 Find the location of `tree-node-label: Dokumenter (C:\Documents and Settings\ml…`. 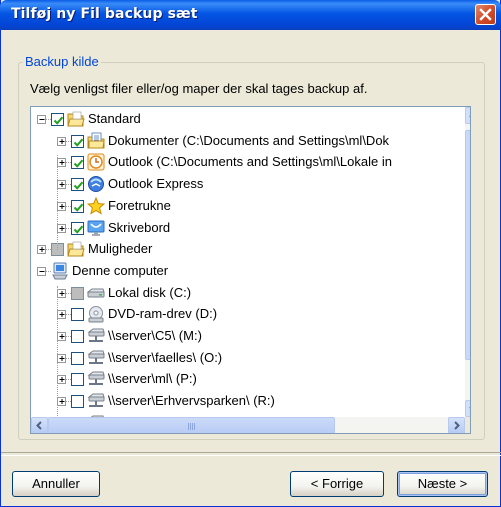

tree-node-label: Dokumenter (C:\Documents and Settings\ml… is located at coordinates (248, 140).